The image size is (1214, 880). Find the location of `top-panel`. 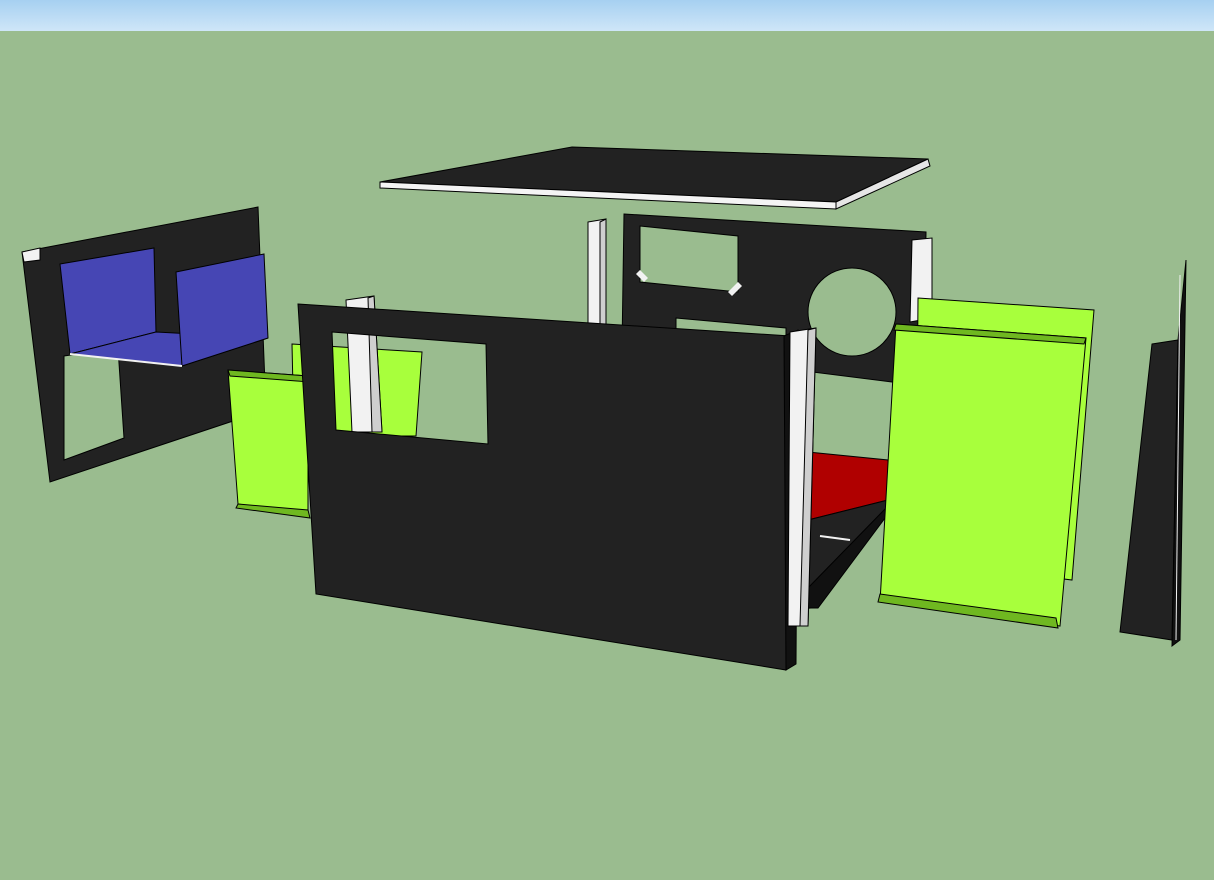

top-panel is located at coordinates (655, 178).